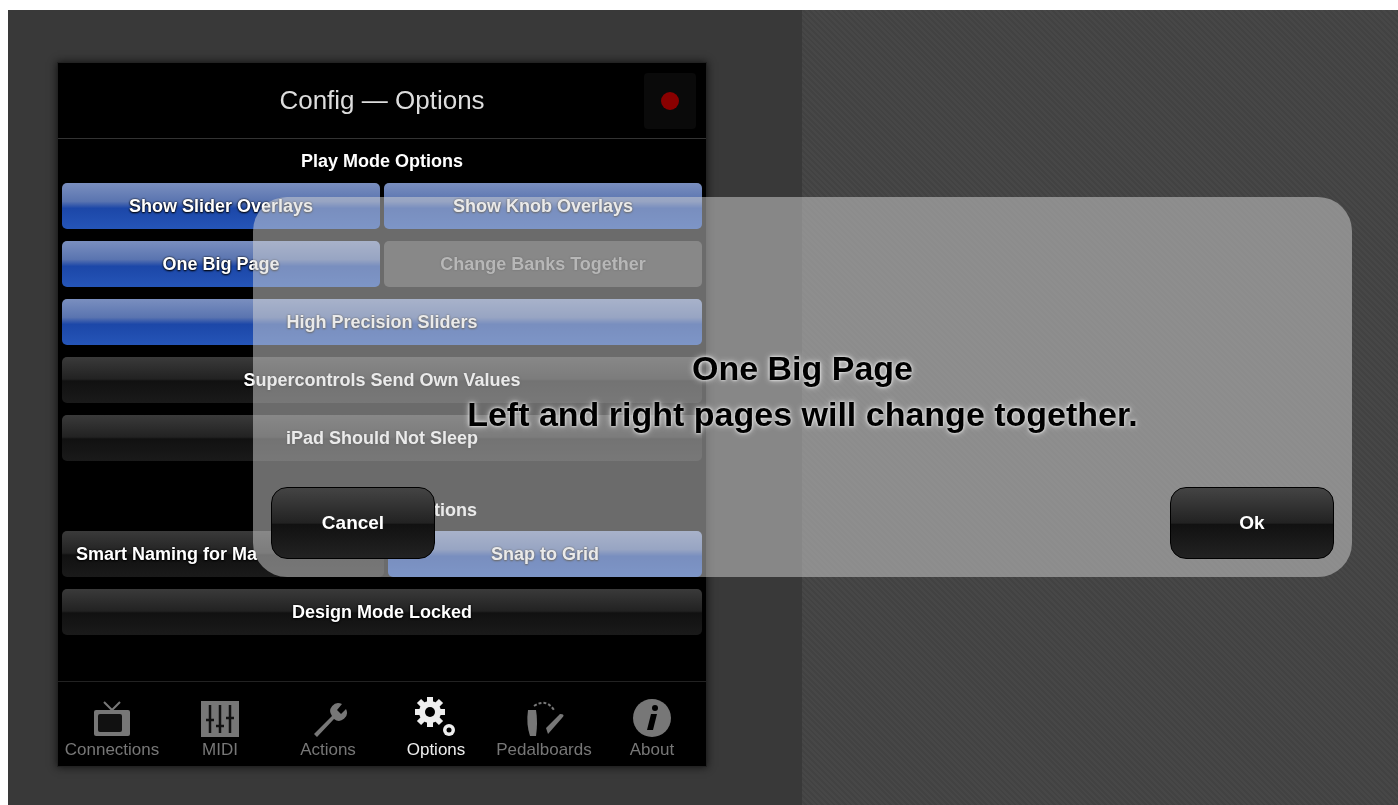 Image resolution: width=1398 pixels, height=805 pixels. What do you see at coordinates (112, 719) in the screenshot?
I see `tv-icon` at bounding box center [112, 719].